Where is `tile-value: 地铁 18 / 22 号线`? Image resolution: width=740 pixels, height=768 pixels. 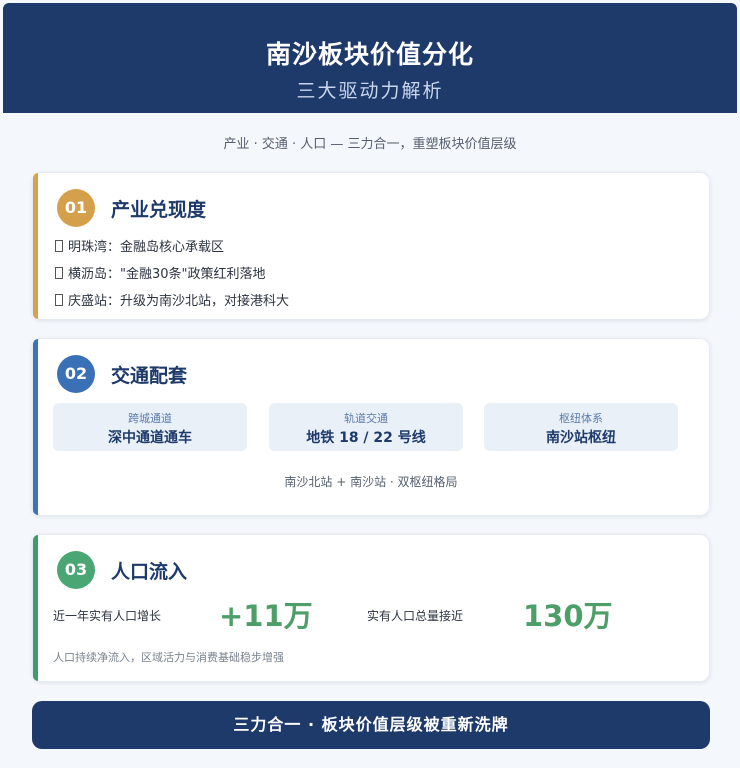
tile-value: 地铁 18 / 22 号线 is located at coordinates (366, 438).